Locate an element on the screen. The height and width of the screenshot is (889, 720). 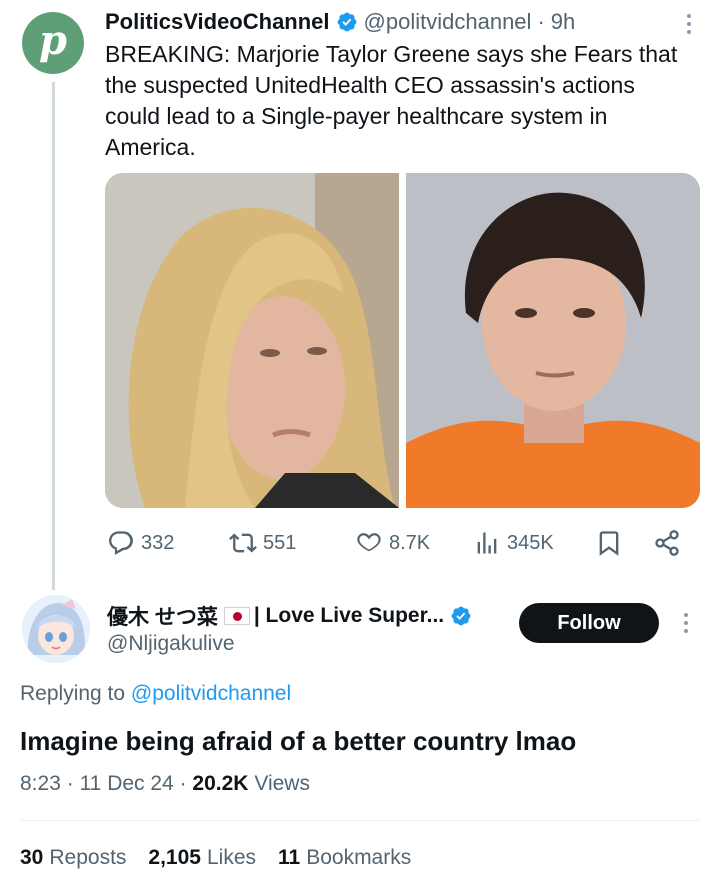
views-button: 345K is located at coordinates (513, 543).